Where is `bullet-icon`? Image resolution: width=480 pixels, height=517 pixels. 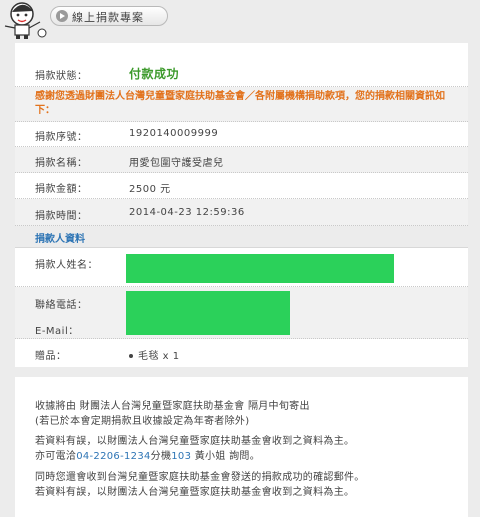
bullet-icon is located at coordinates (131, 356).